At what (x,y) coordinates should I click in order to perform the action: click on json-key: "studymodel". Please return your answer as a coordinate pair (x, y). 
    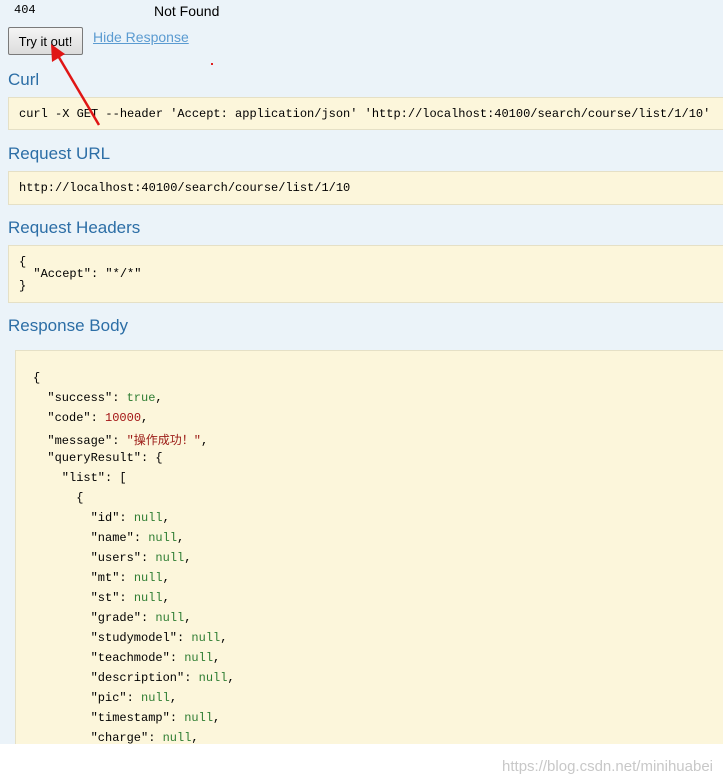
    Looking at the image, I should click on (134, 638).